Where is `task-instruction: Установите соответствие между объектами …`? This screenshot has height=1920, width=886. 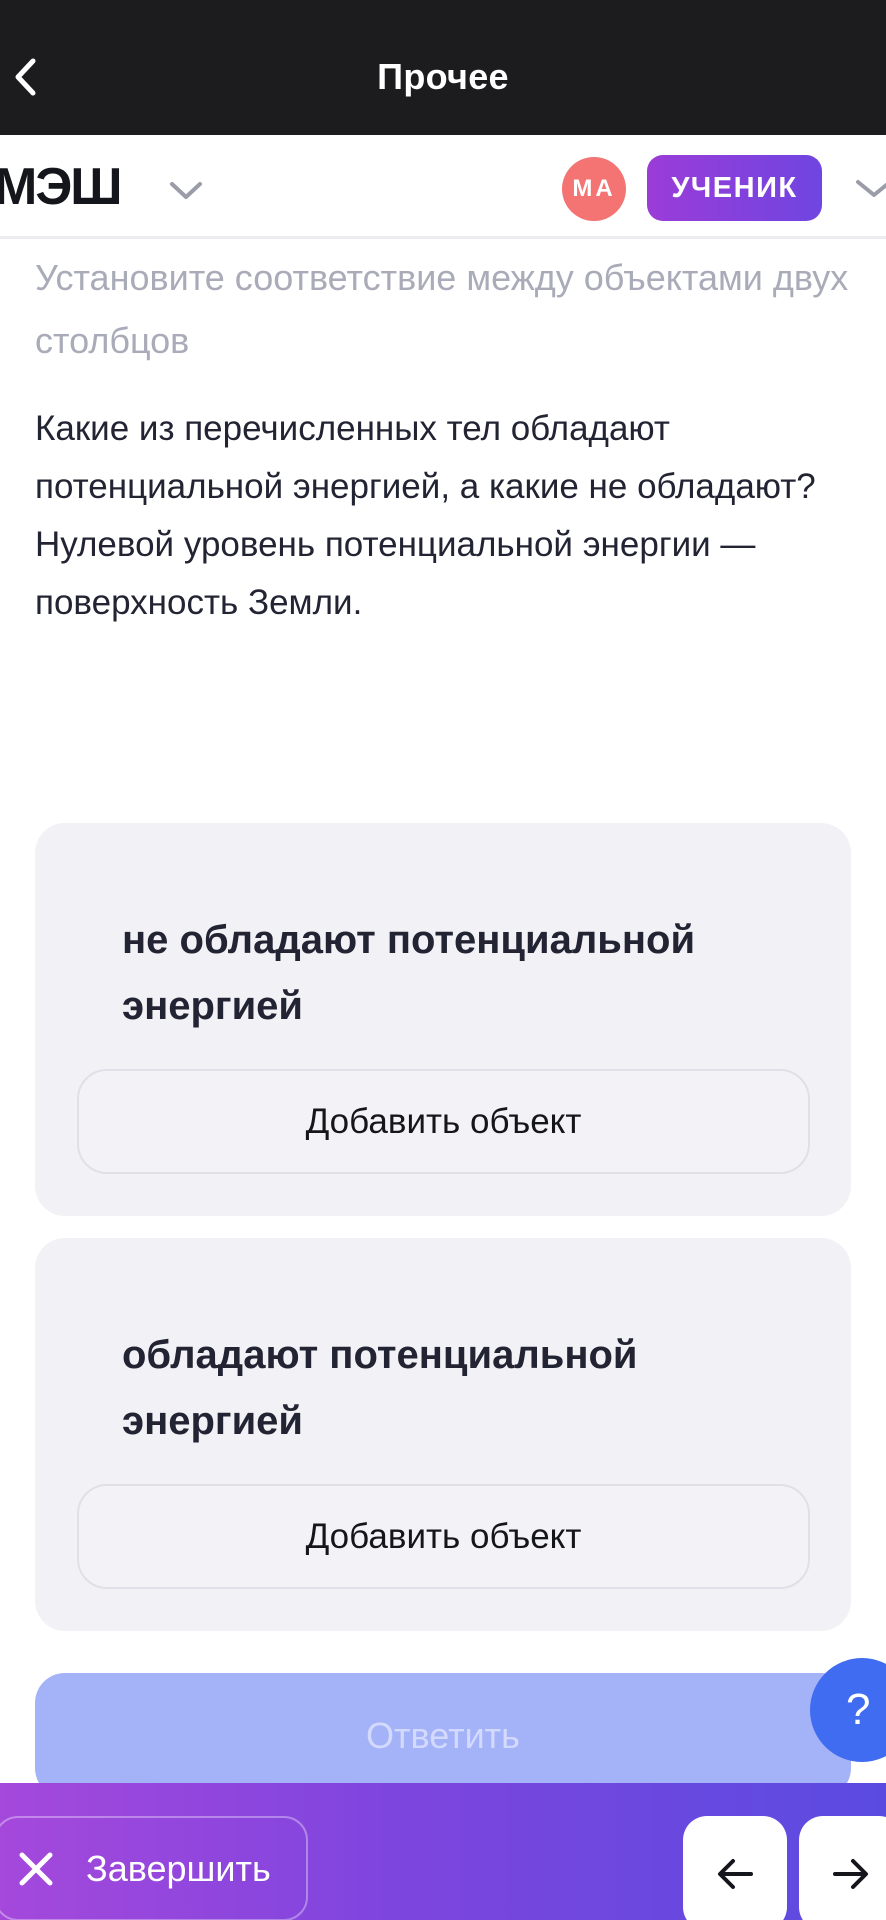 task-instruction: Установите соответствие между объектами … is located at coordinates (442, 309).